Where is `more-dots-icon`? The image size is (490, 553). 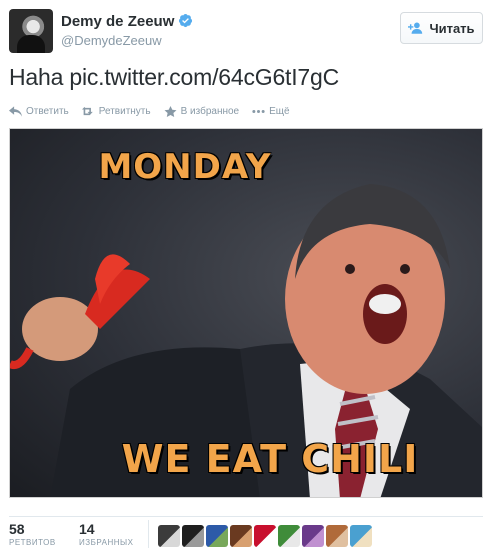
more-dots-icon is located at coordinates (258, 111).